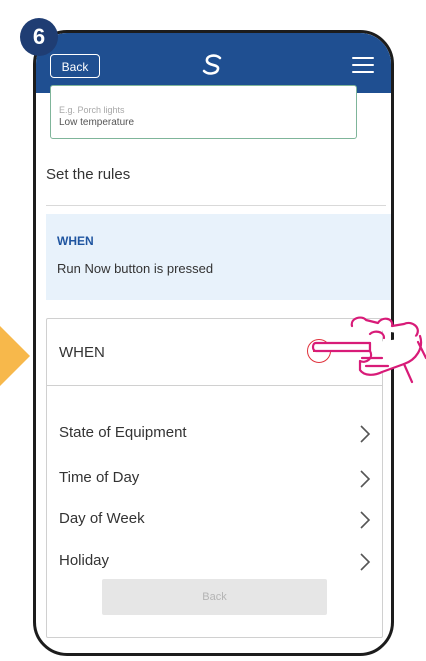  Describe the element at coordinates (102, 518) in the screenshot. I see `option-label: Day of Week` at that location.